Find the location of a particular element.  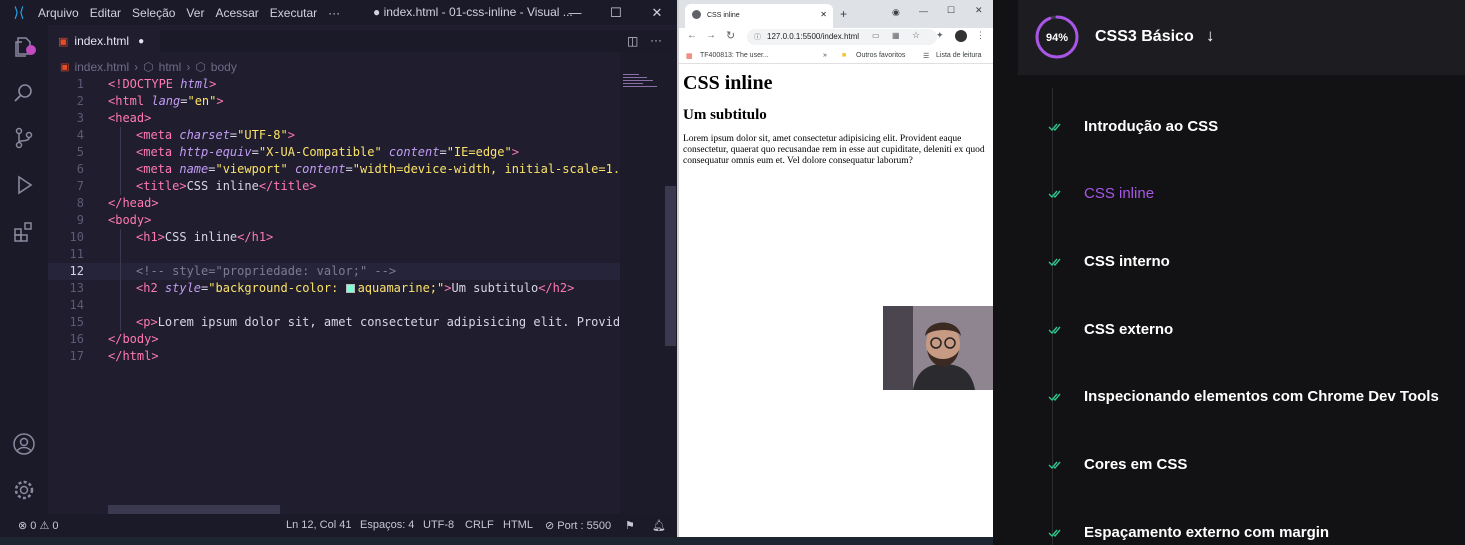

extensions-icon is located at coordinates (24, 232).